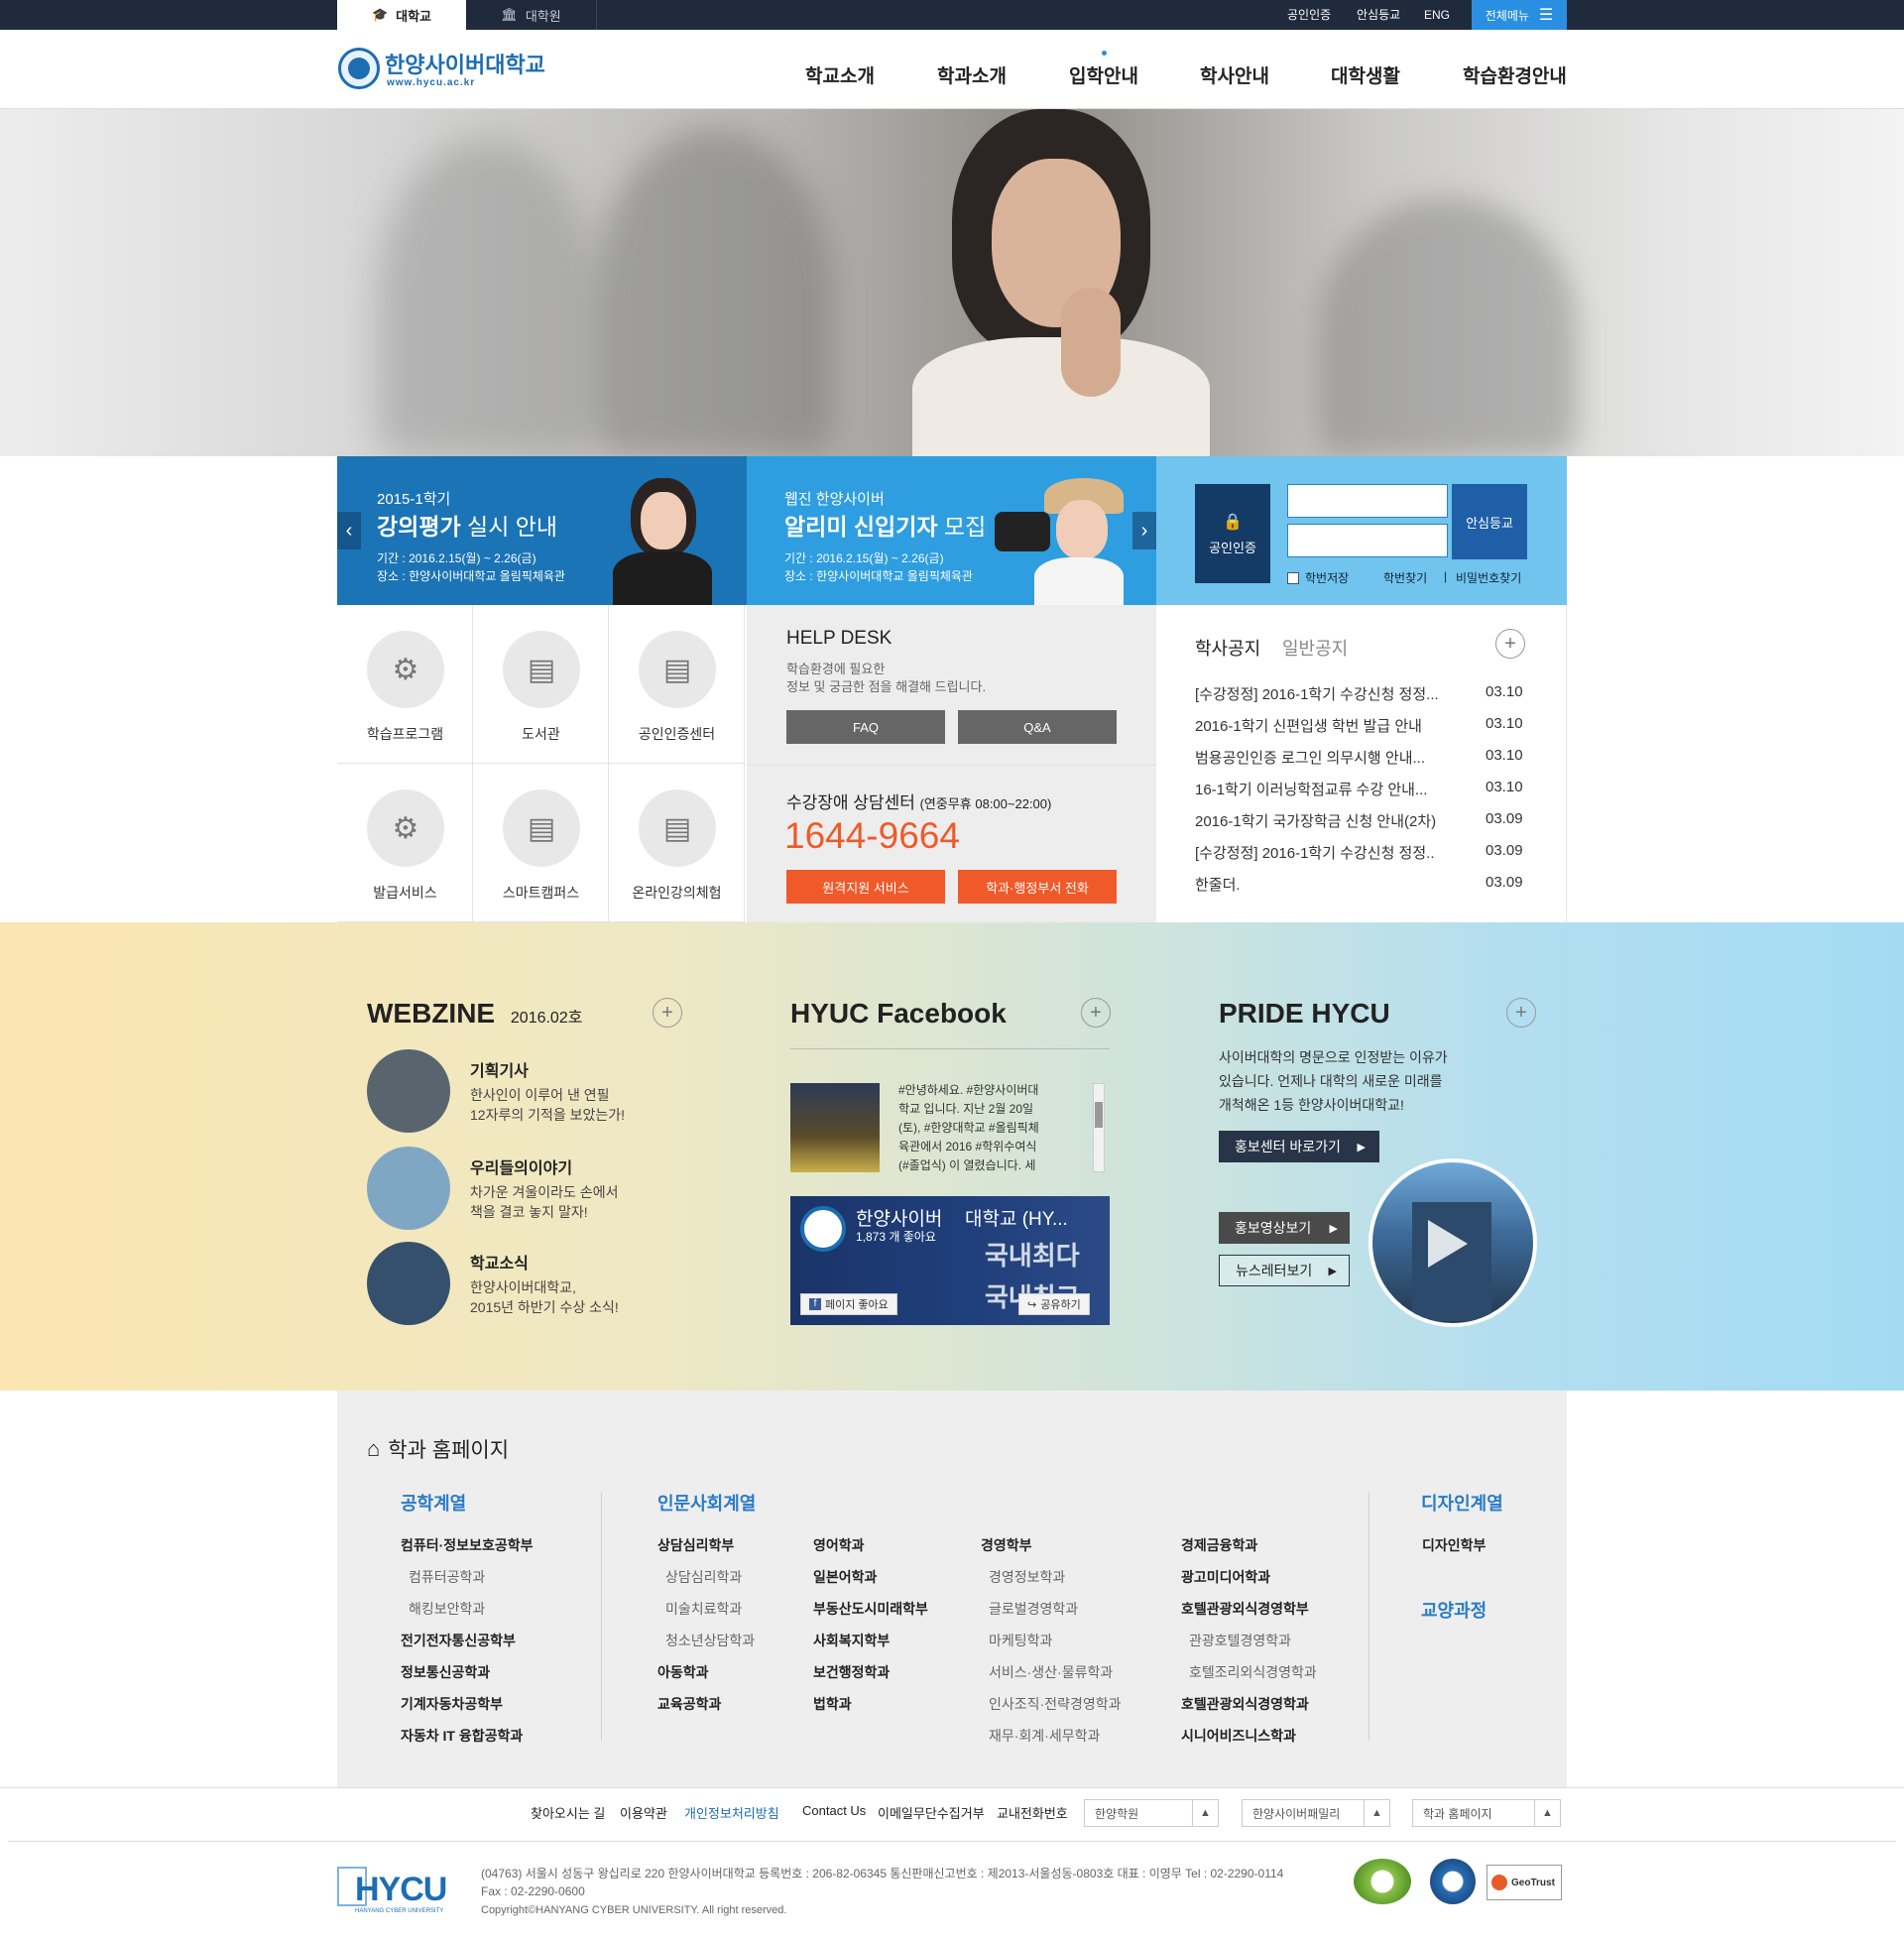 This screenshot has width=1904, height=1941. What do you see at coordinates (1099, 1127) in the screenshot?
I see `facebook-scrollbar` at bounding box center [1099, 1127].